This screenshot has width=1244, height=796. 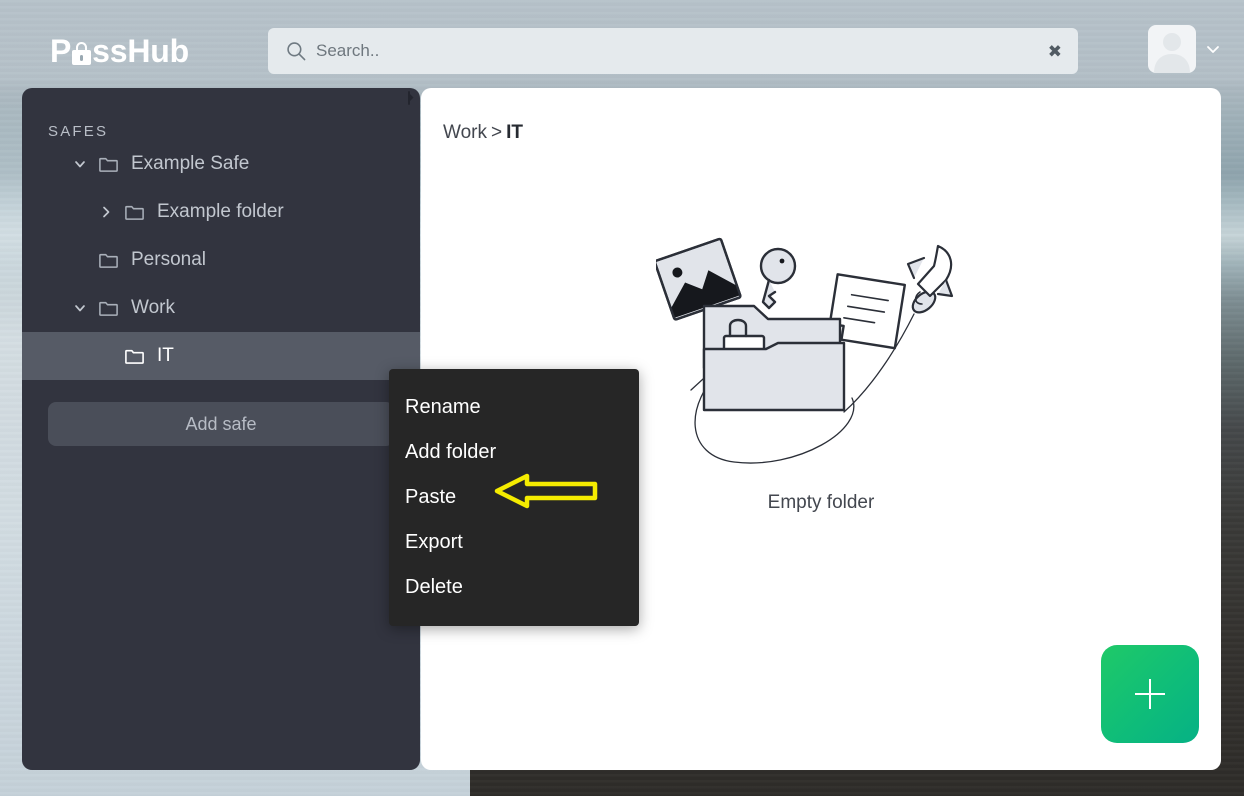 I want to click on sidebar-item-example-safe: Example Safe, so click(x=221, y=164).